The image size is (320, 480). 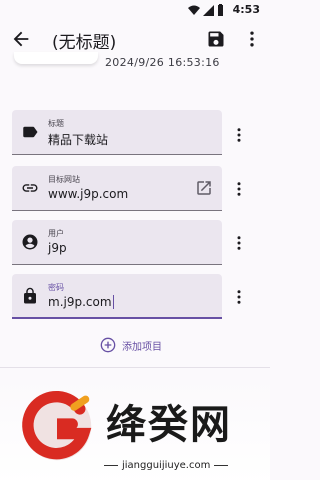 I want to click on add-item-button: 添加项目, so click(x=131, y=345).